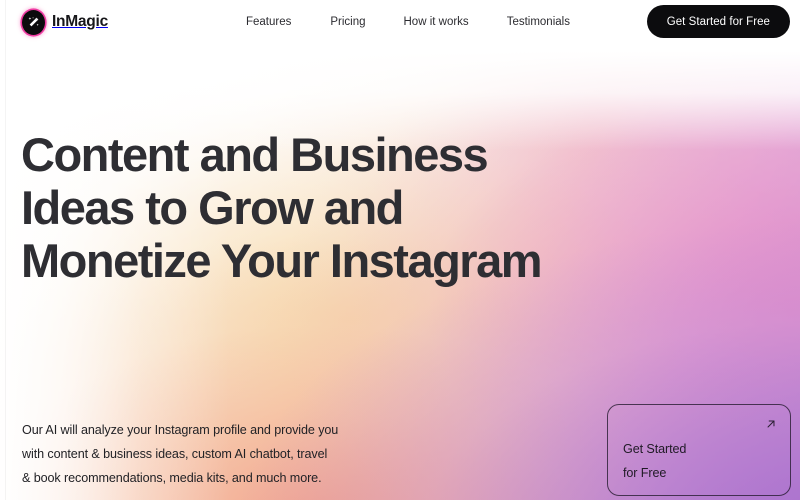 The height and width of the screenshot is (500, 800). Describe the element at coordinates (347, 22) in the screenshot. I see `nav-link-pricing: Pricing` at that location.